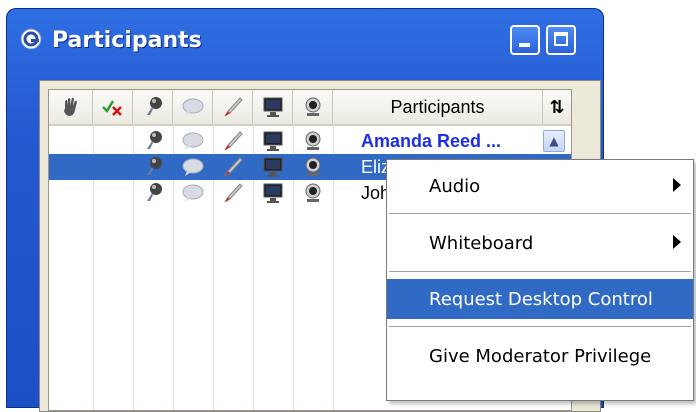  I want to click on chevron-up-icon: ▲, so click(554, 141).